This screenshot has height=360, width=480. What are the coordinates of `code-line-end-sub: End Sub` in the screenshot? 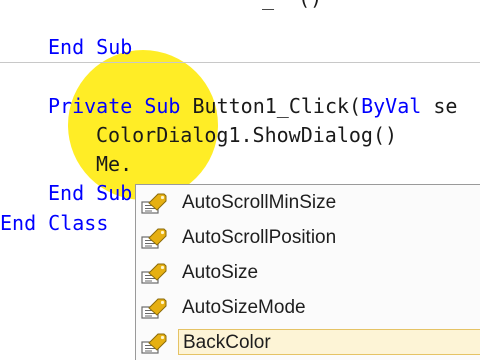 It's located at (90, 47).